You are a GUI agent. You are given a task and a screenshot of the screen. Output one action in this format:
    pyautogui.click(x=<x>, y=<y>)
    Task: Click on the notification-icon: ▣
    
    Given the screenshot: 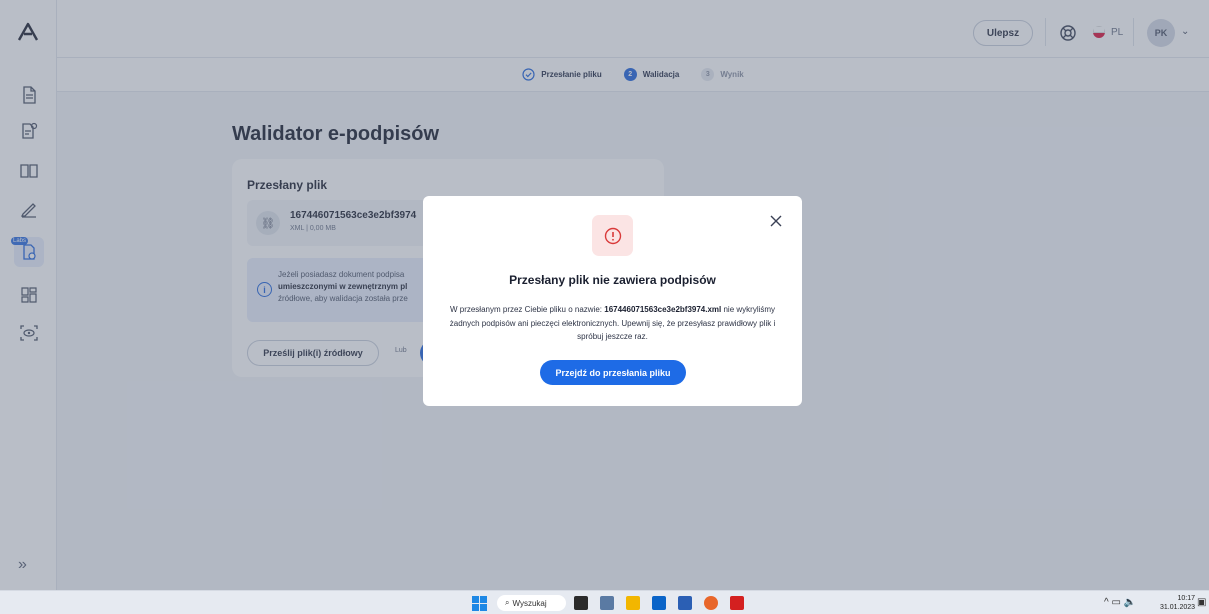 What is the action you would take?
    pyautogui.click(x=1201, y=602)
    